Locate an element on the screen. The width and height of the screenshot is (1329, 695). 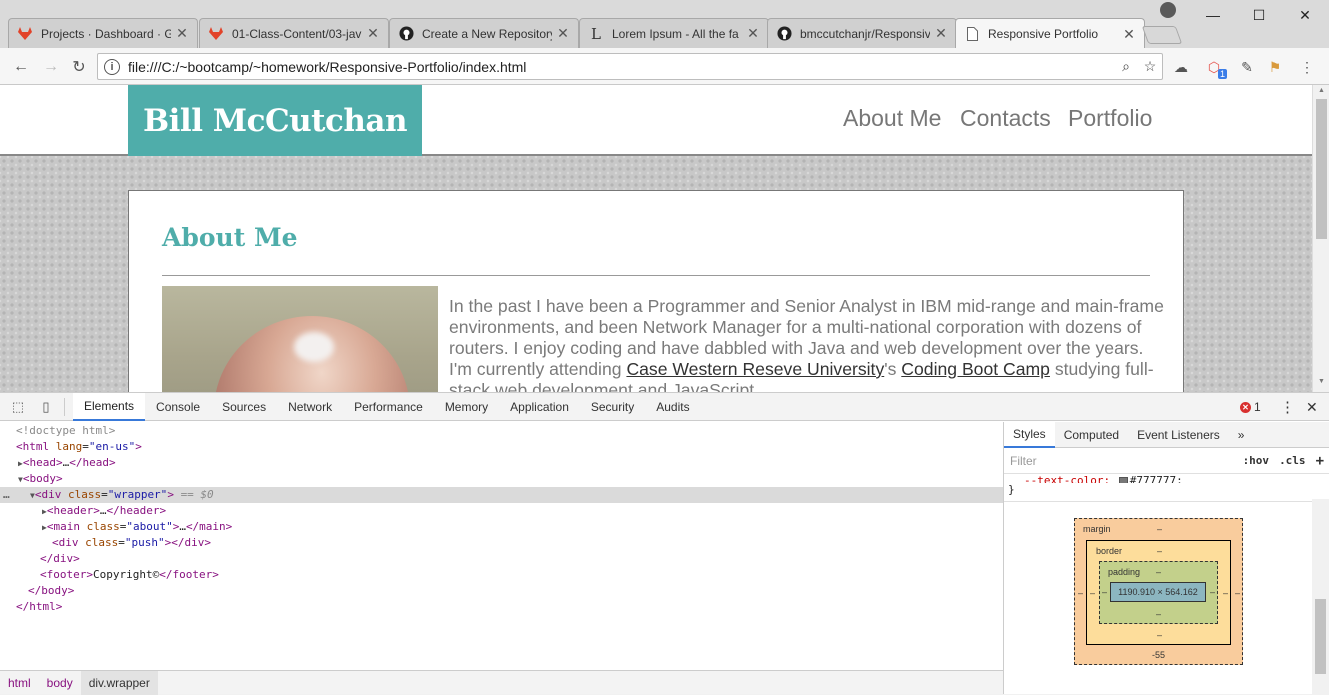
padding-right-value: – is located at coordinates (1213, 592).